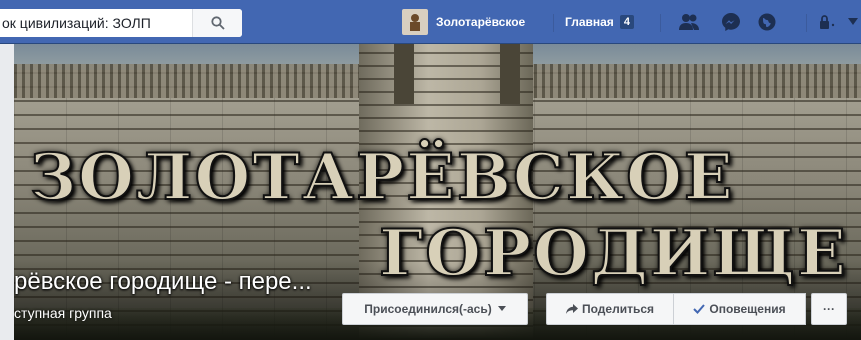  I want to click on avatar, so click(415, 22).